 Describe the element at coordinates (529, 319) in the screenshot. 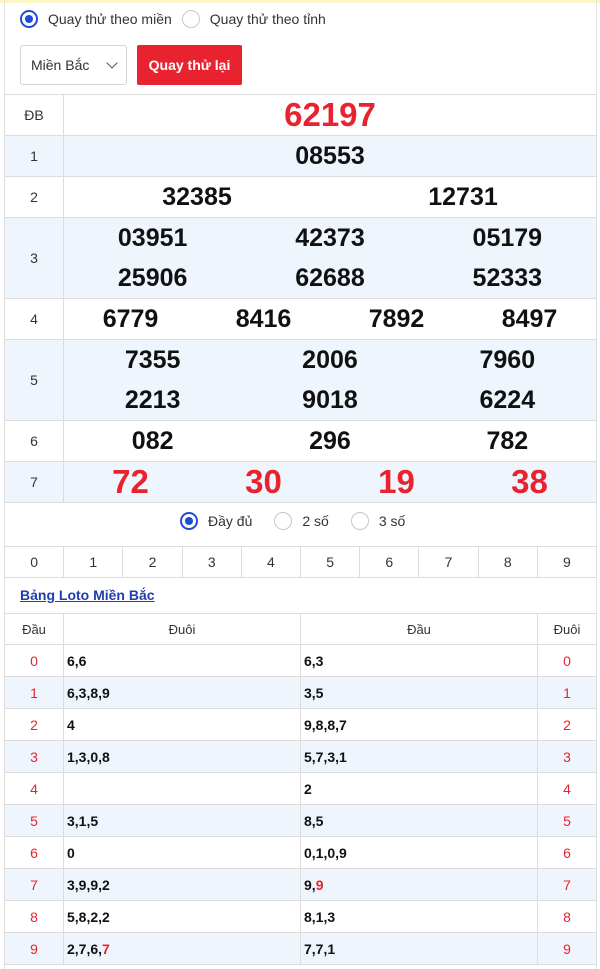

I see `prize-number: 8497` at that location.